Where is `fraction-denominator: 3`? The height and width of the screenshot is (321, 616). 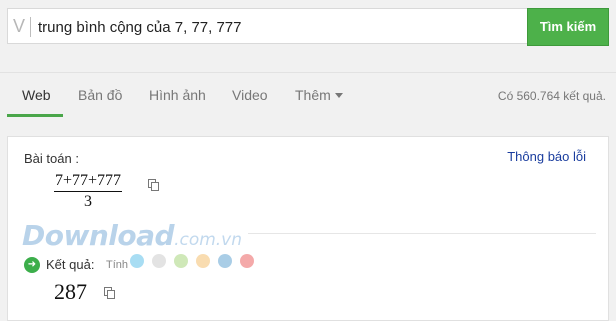
fraction-denominator: 3 is located at coordinates (88, 201).